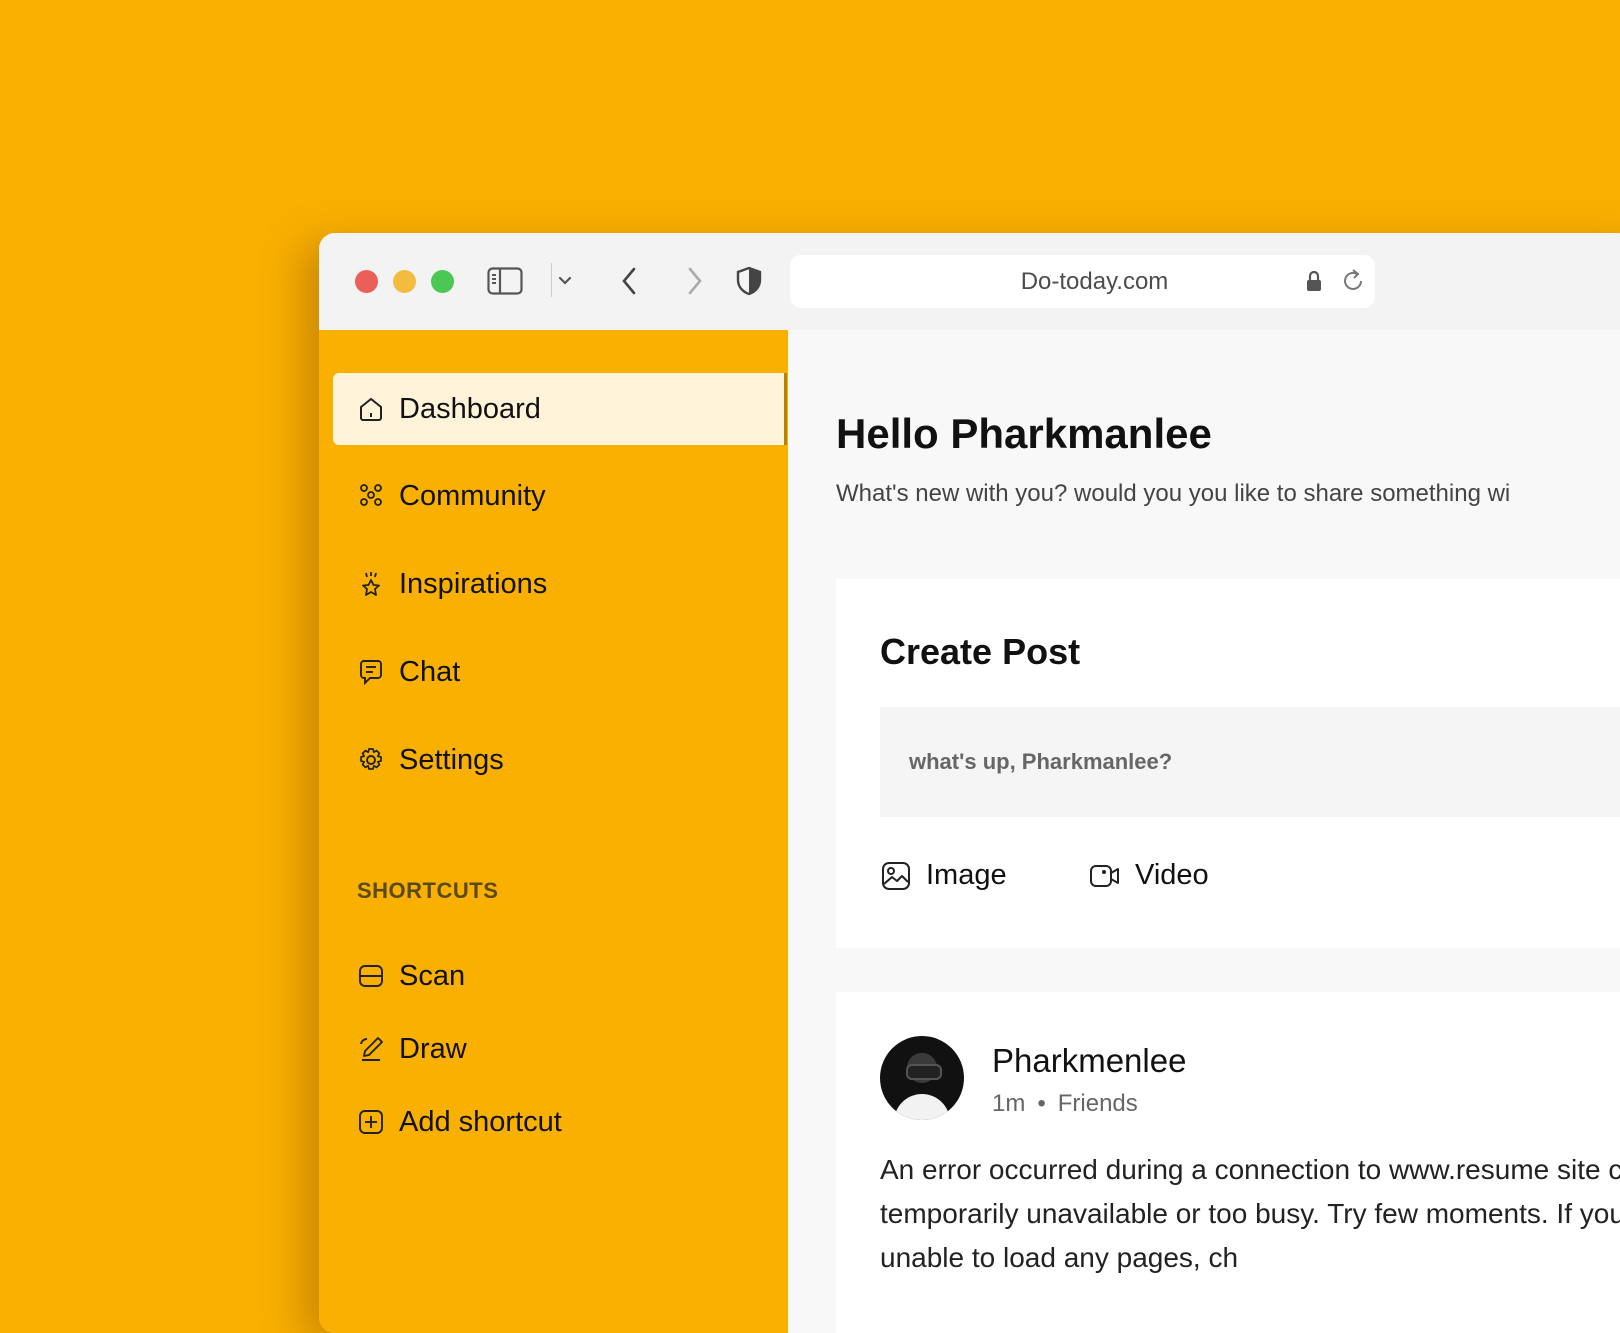 The height and width of the screenshot is (1333, 1620). What do you see at coordinates (505, 281) in the screenshot?
I see `sidebar-toggle-icon` at bounding box center [505, 281].